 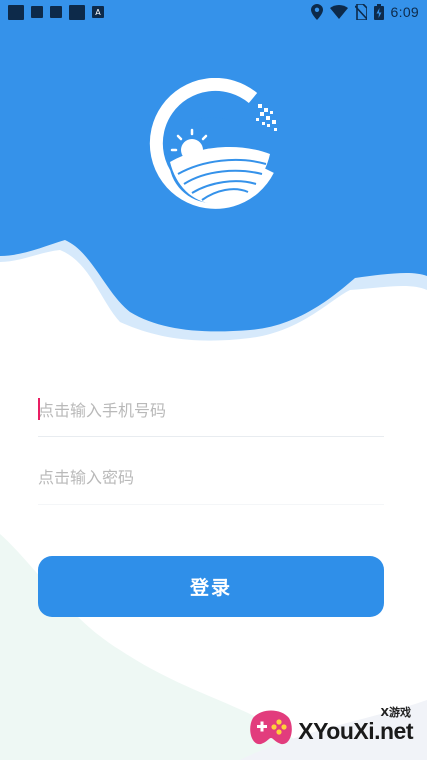 I want to click on gamepad-logo-icon, so click(x=271, y=727).